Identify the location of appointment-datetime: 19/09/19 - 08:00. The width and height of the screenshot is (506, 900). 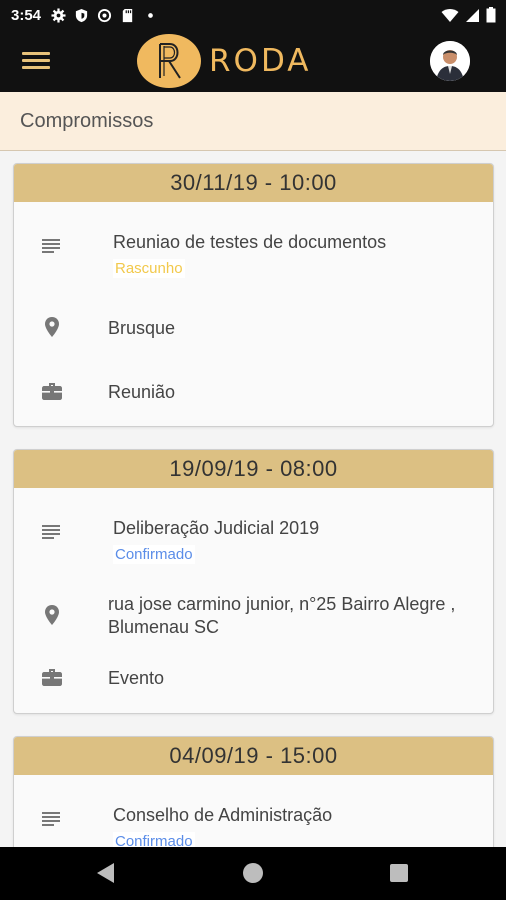
(253, 469).